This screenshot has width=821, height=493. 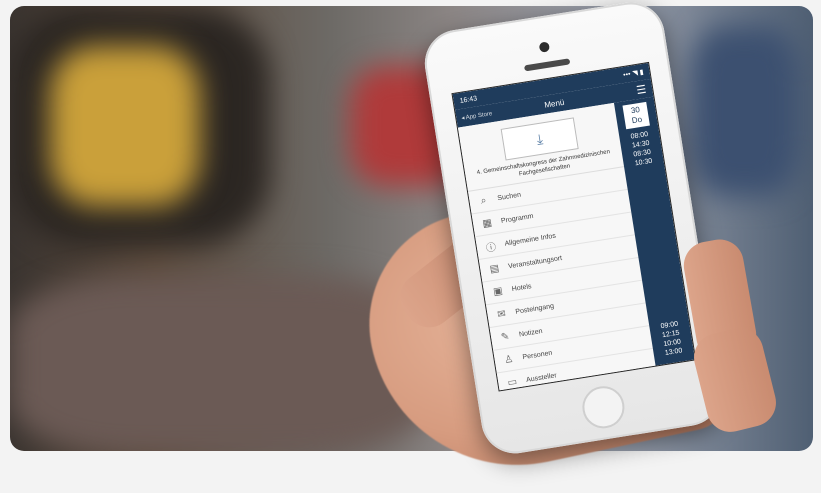 I want to click on menu-item-label: Posteingang, so click(x=534, y=309).